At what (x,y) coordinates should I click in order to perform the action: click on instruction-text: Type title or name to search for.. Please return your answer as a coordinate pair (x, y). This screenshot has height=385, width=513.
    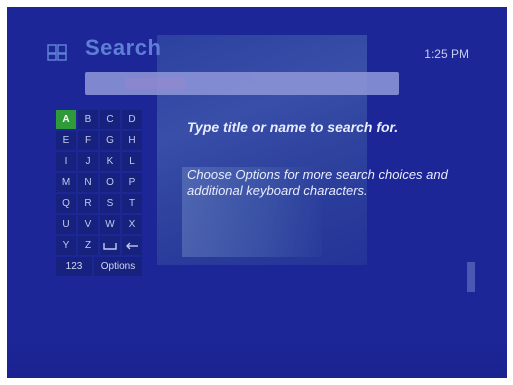
    Looking at the image, I should click on (293, 127).